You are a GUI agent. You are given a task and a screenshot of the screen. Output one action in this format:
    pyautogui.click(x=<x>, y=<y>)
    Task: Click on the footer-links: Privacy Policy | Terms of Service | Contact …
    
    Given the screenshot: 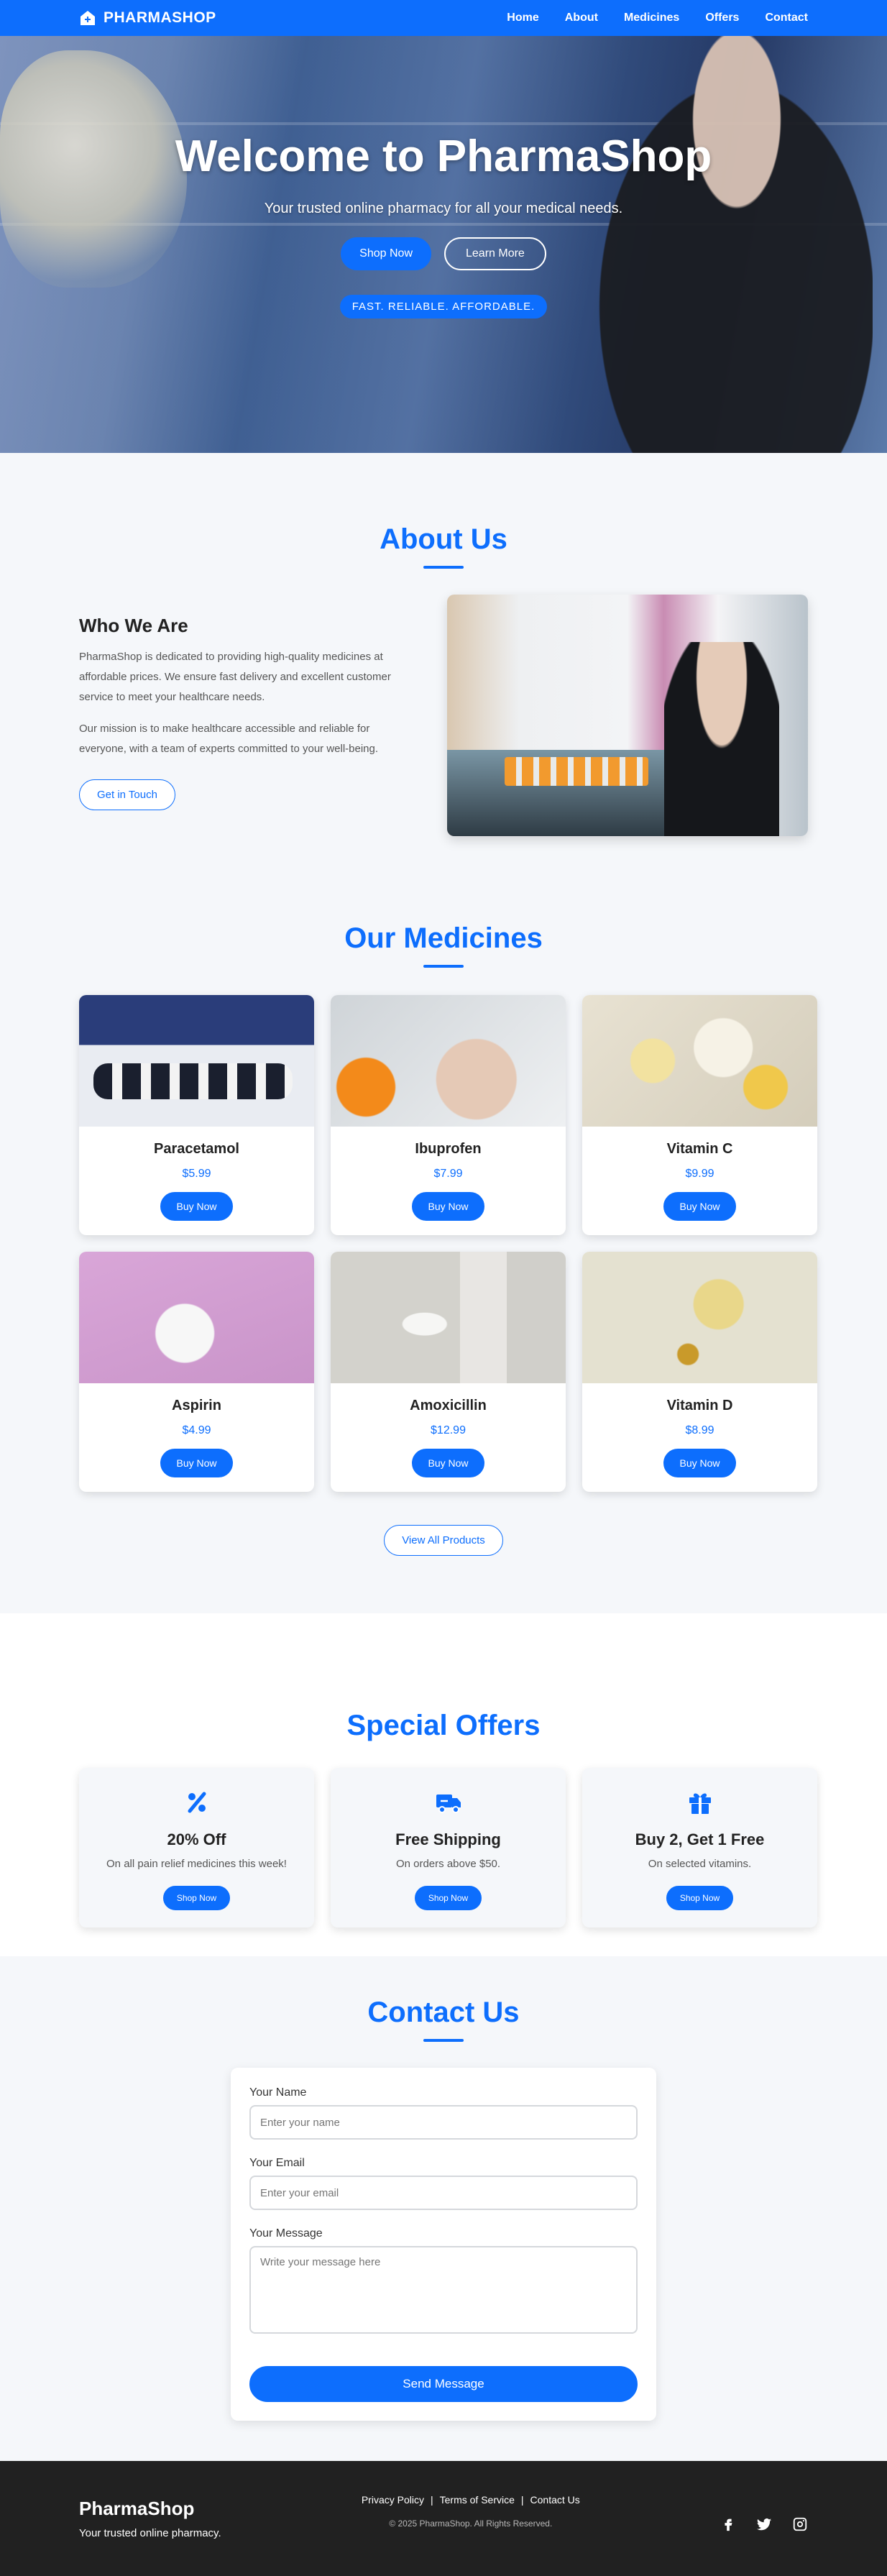 What is the action you would take?
    pyautogui.click(x=471, y=2500)
    